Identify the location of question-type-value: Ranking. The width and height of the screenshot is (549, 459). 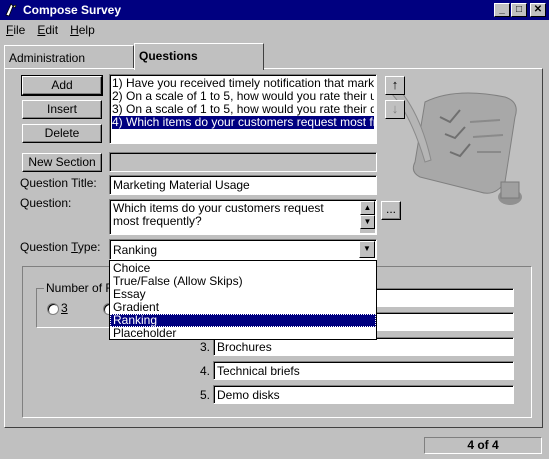
(135, 250).